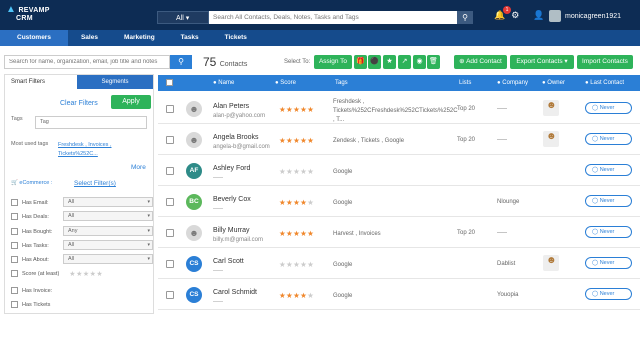  I want to click on avatar: AF, so click(194, 171).